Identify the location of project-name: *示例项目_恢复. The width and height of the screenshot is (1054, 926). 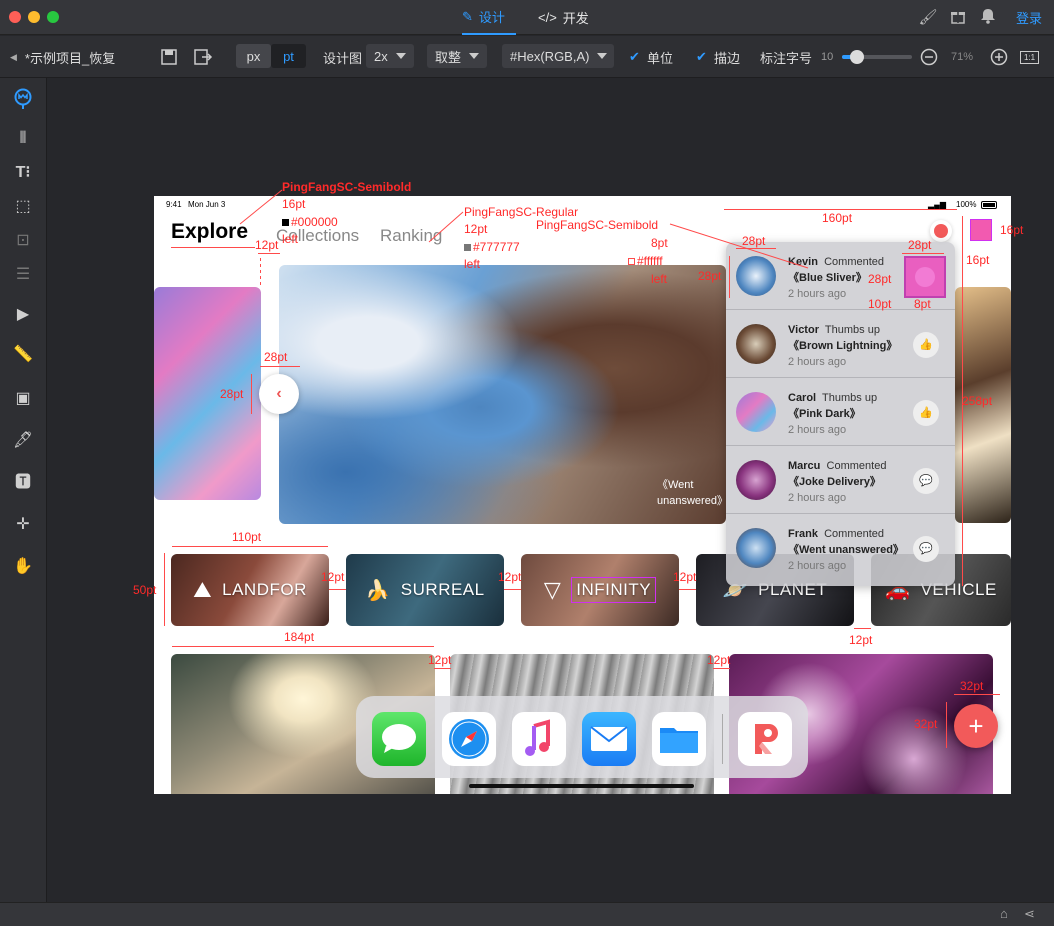
(70, 58).